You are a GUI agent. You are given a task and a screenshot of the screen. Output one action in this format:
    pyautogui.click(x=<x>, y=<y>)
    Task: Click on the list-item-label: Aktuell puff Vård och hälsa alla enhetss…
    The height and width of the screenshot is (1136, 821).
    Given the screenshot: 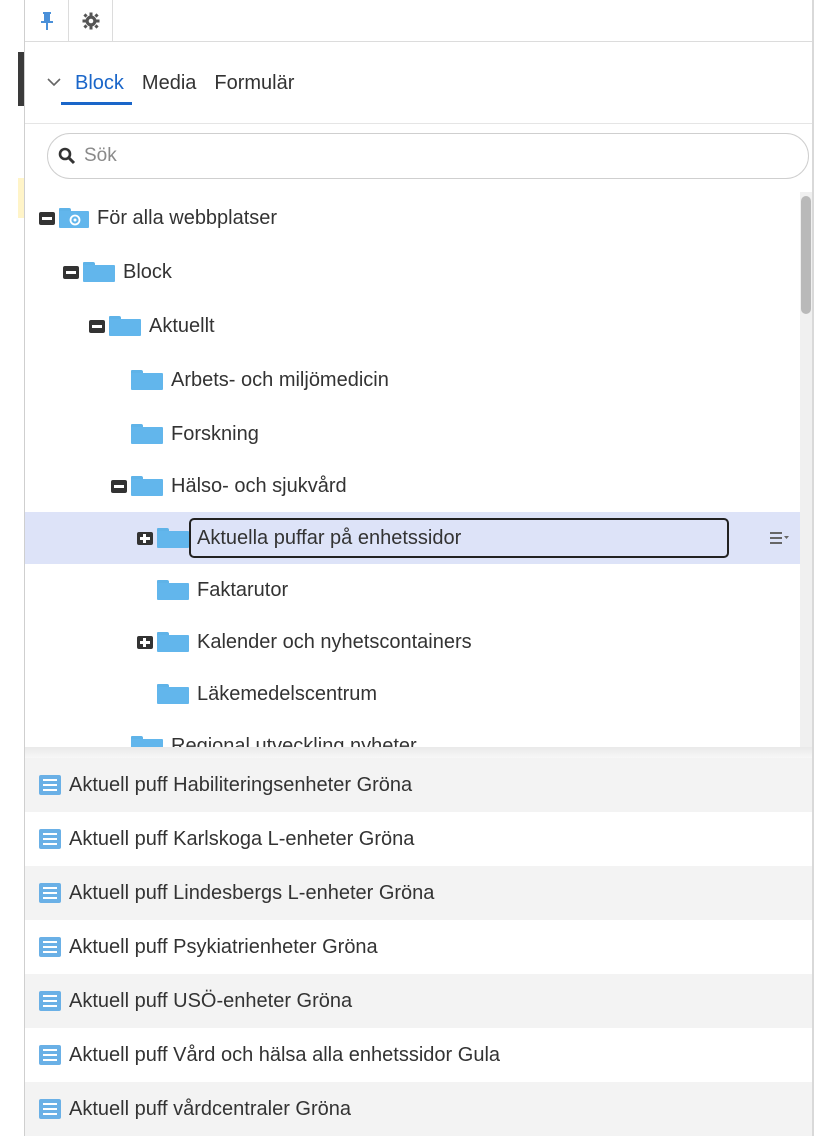 What is the action you would take?
    pyautogui.click(x=285, y=1054)
    